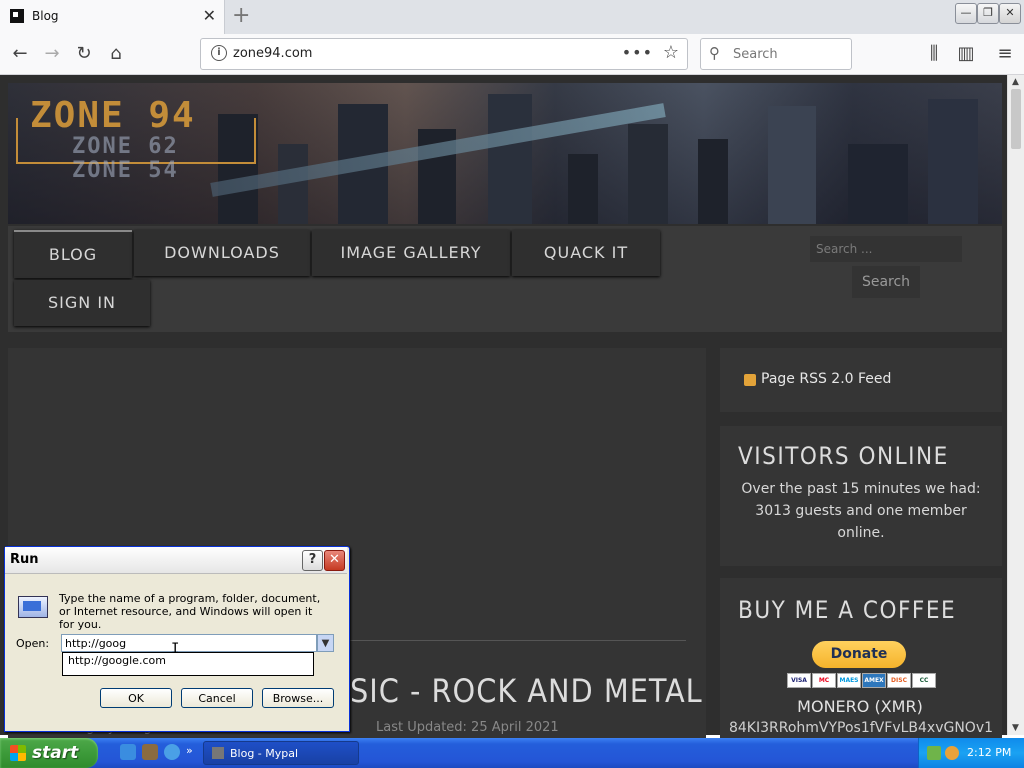 This screenshot has height=768, width=1024. Describe the element at coordinates (637, 52) in the screenshot. I see `page-actions-icon: •••` at that location.